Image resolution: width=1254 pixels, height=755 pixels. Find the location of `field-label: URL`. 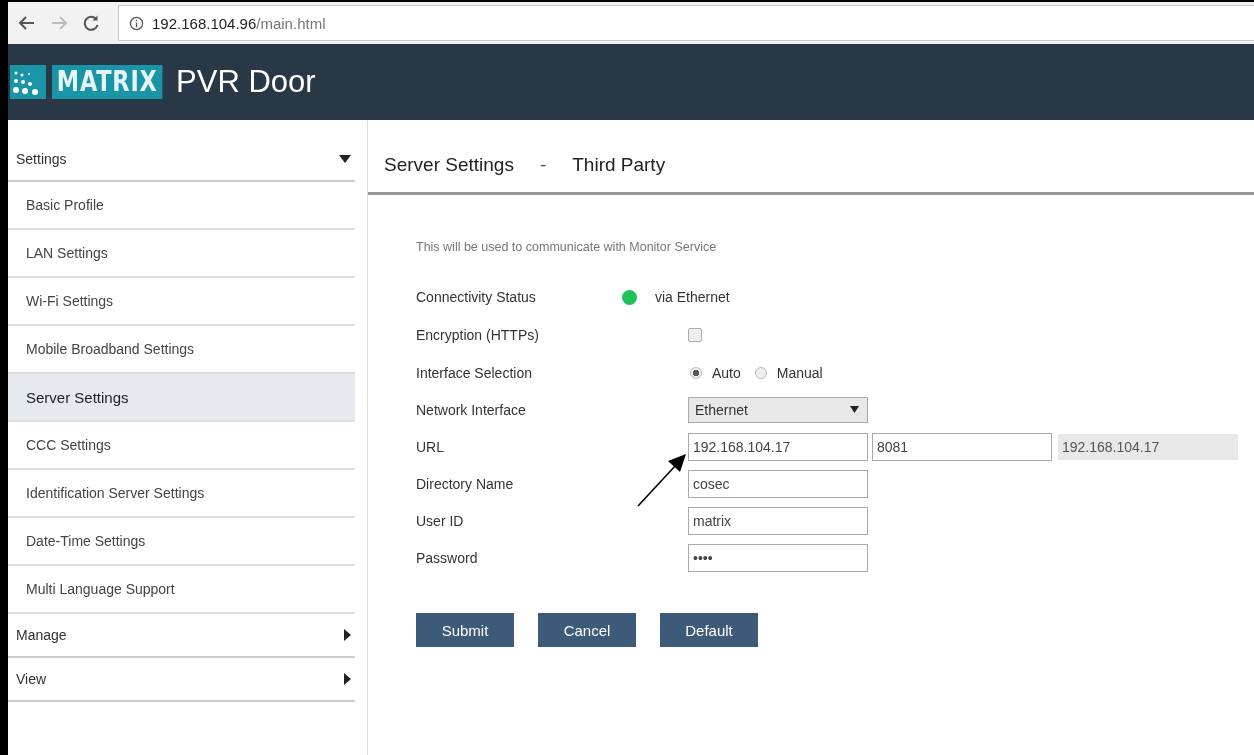

field-label: URL is located at coordinates (430, 446).